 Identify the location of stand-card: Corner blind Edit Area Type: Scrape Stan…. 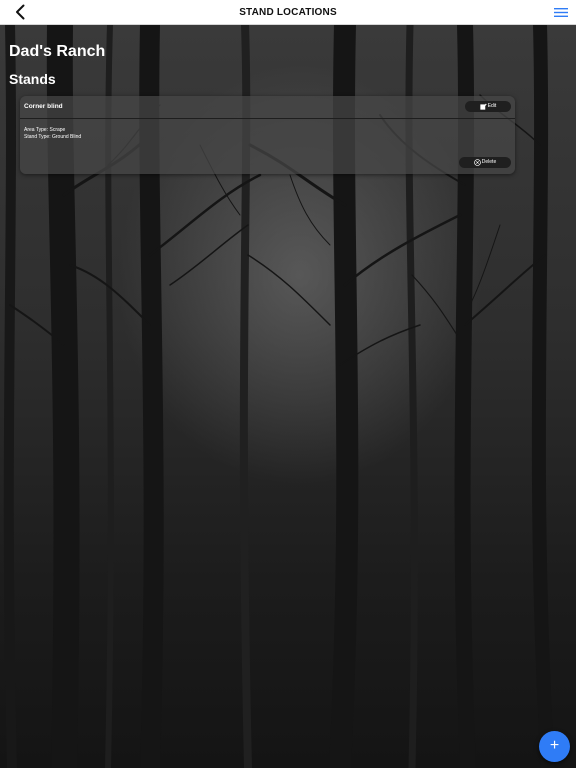
(267, 135).